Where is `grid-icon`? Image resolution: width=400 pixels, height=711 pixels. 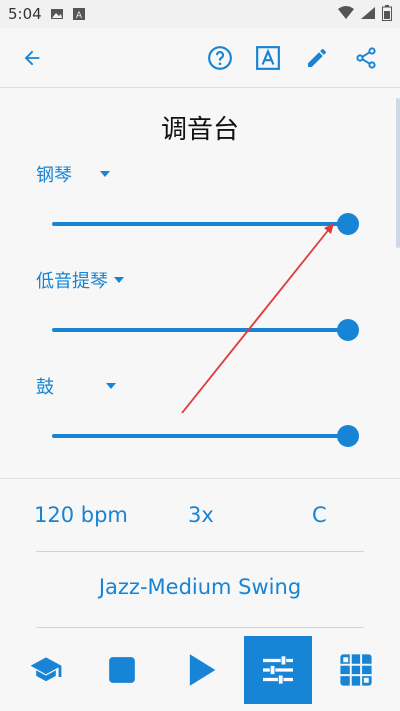
grid-icon is located at coordinates (356, 670).